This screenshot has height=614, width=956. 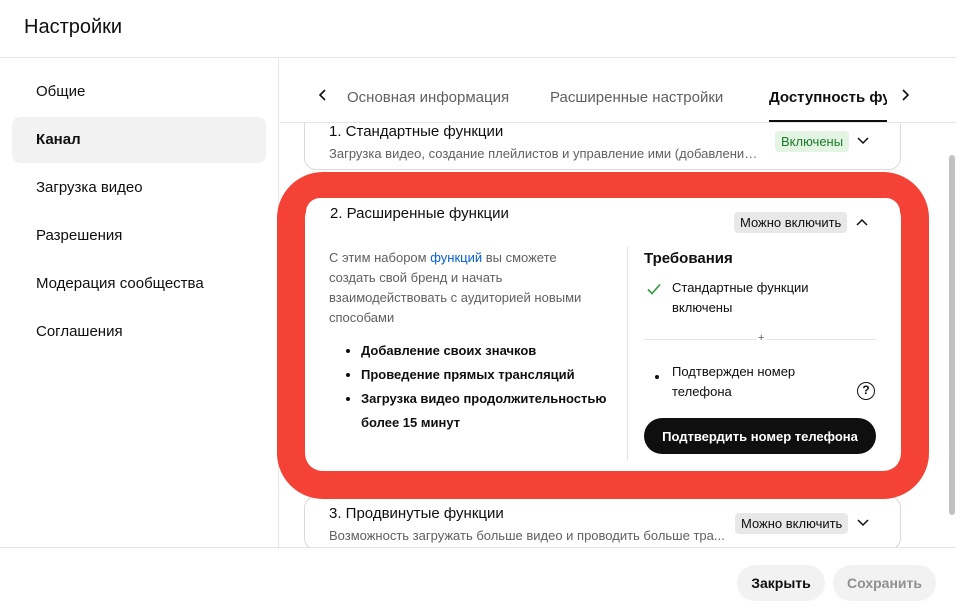 What do you see at coordinates (734, 381) in the screenshot?
I see `requirement-phone-verified: Подтвержден номер телефона` at bounding box center [734, 381].